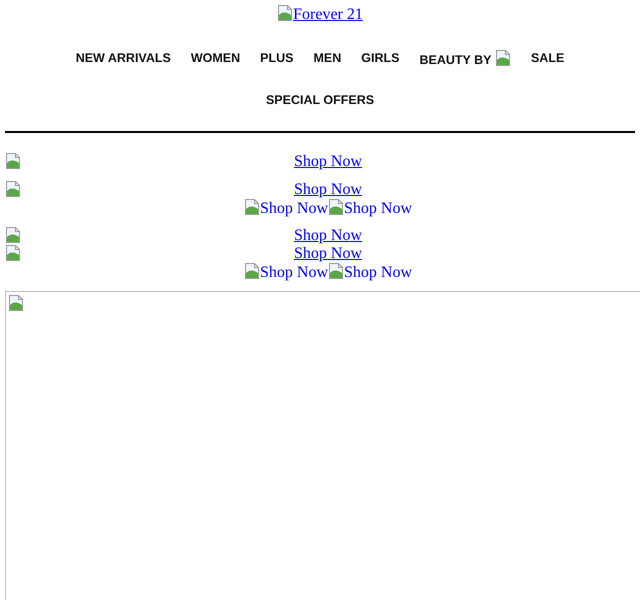 This screenshot has height=600, width=640. What do you see at coordinates (320, 100) in the screenshot?
I see `nav-link: SPECIAL OFFERS` at bounding box center [320, 100].